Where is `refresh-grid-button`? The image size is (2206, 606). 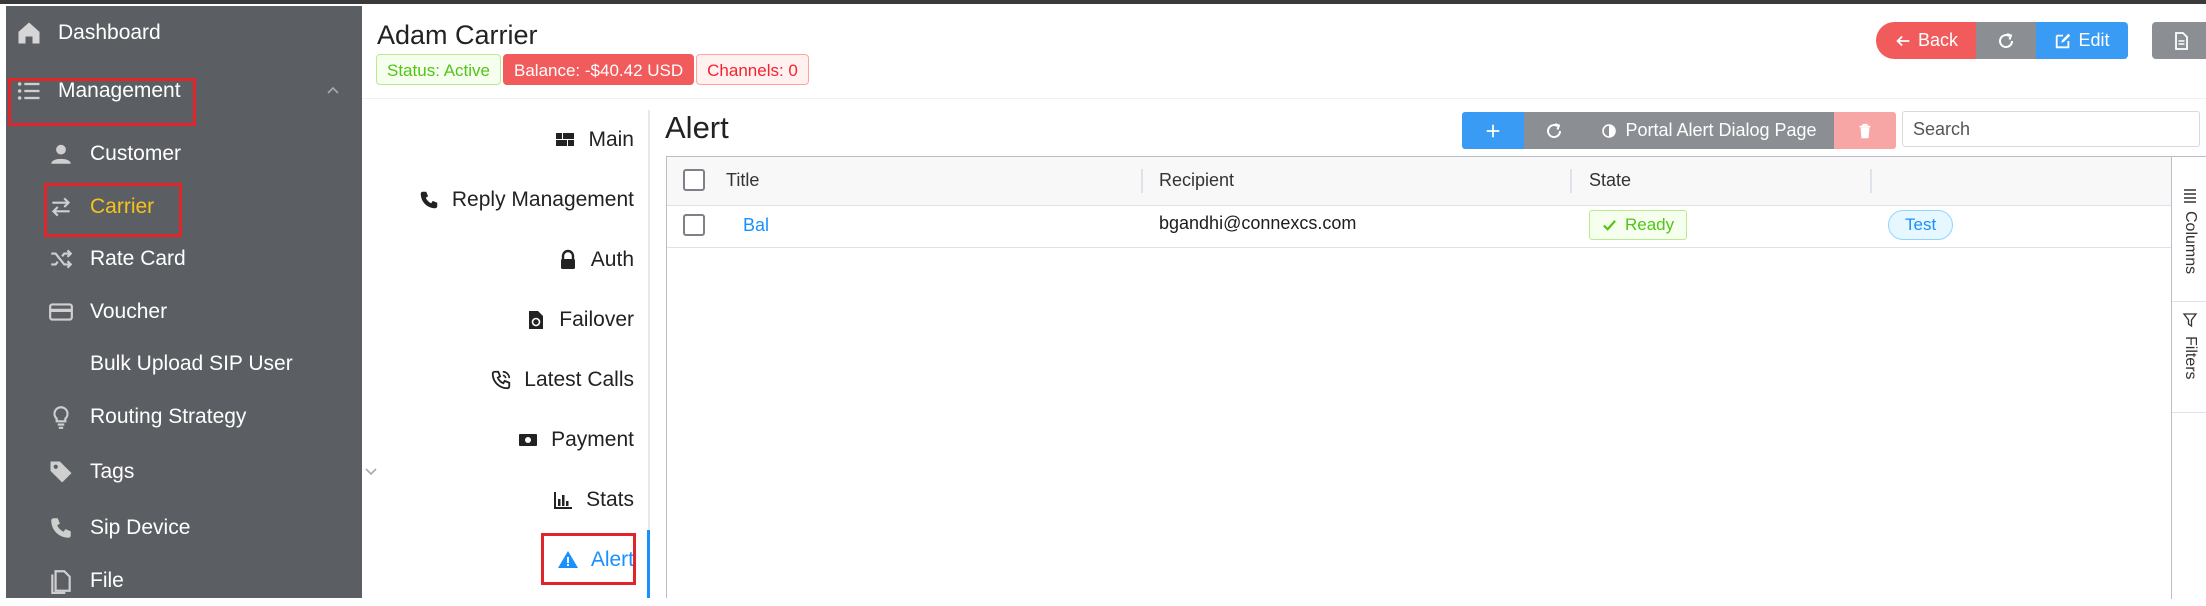 refresh-grid-button is located at coordinates (1554, 130).